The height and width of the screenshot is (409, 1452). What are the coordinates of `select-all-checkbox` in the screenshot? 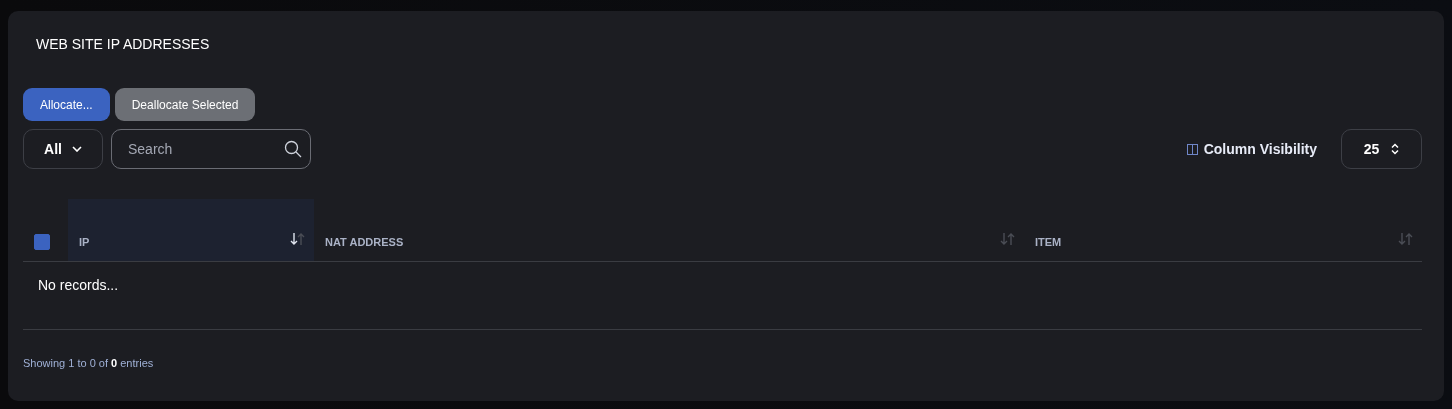 It's located at (42, 242).